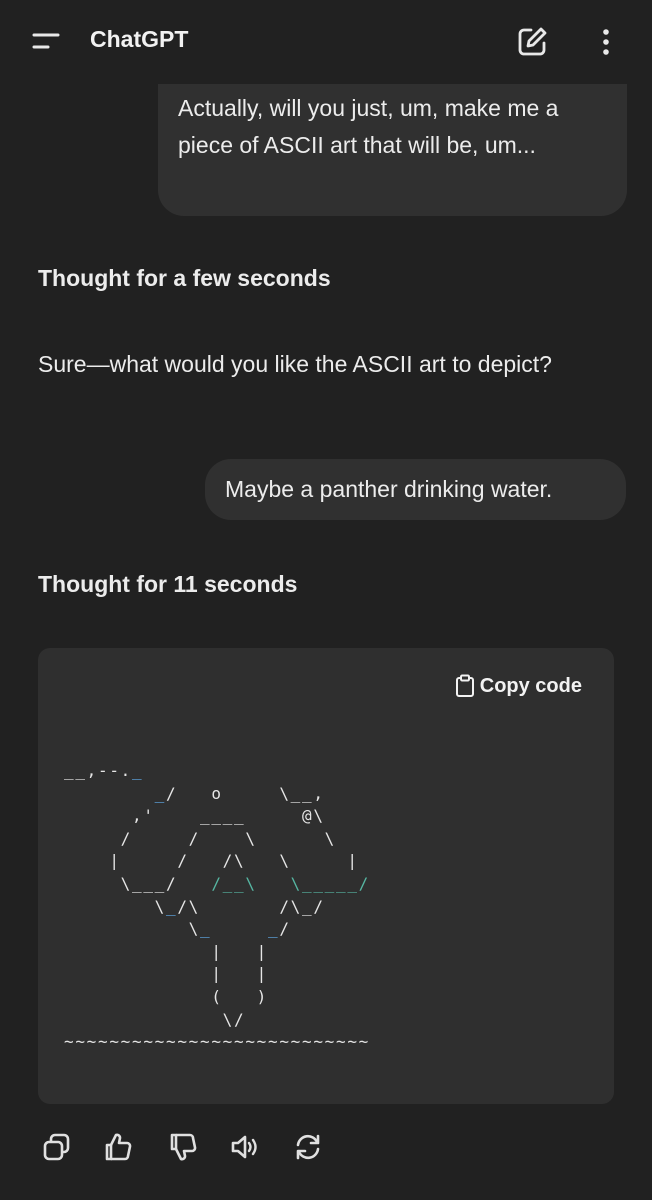  What do you see at coordinates (415, 489) in the screenshot?
I see `user-message: Maybe a panther drinking water.` at bounding box center [415, 489].